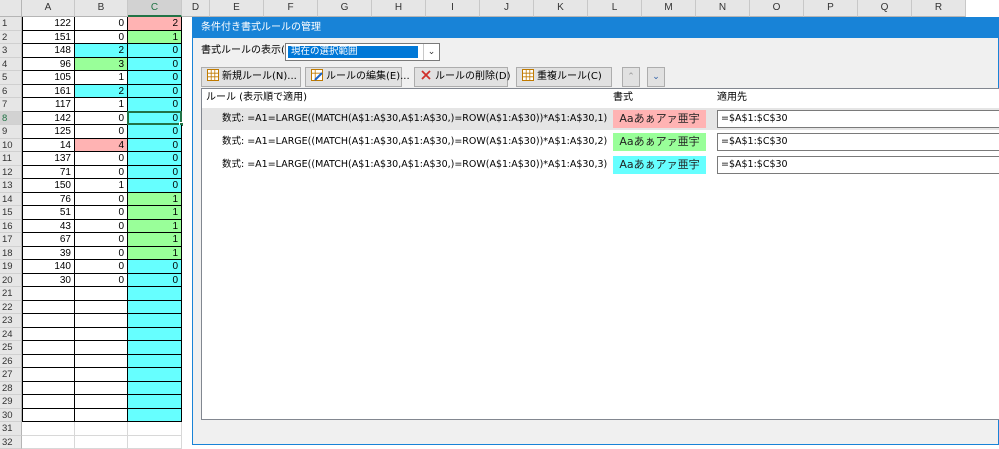 Image resolution: width=999 pixels, height=449 pixels. What do you see at coordinates (48, 186) in the screenshot?
I see `cell-a13: 150` at bounding box center [48, 186].